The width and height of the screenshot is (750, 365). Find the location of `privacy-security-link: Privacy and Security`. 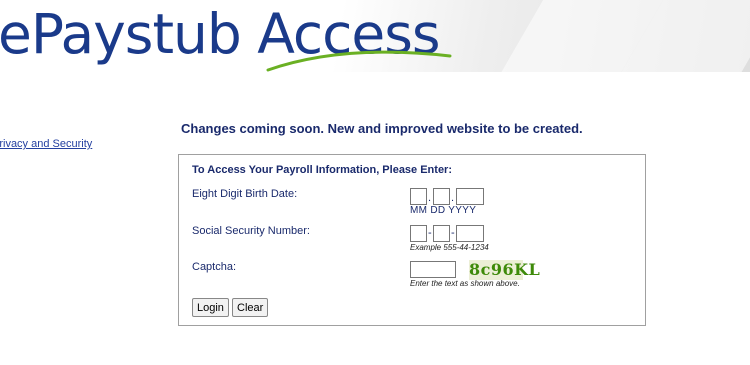

privacy-security-link: Privacy and Security is located at coordinates (46, 144).